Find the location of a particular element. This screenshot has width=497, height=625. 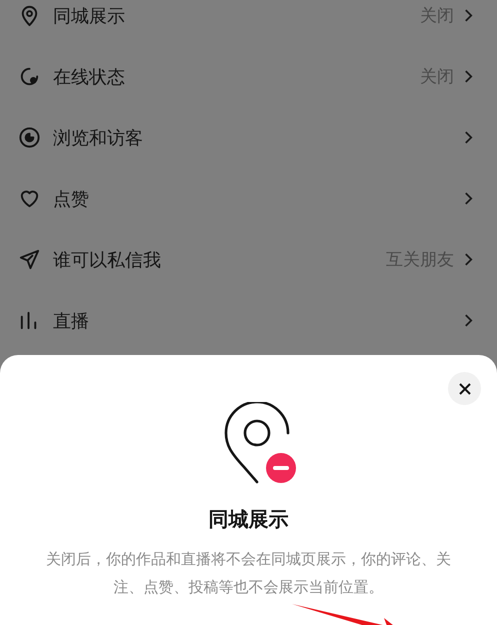

close-icon is located at coordinates (465, 389).